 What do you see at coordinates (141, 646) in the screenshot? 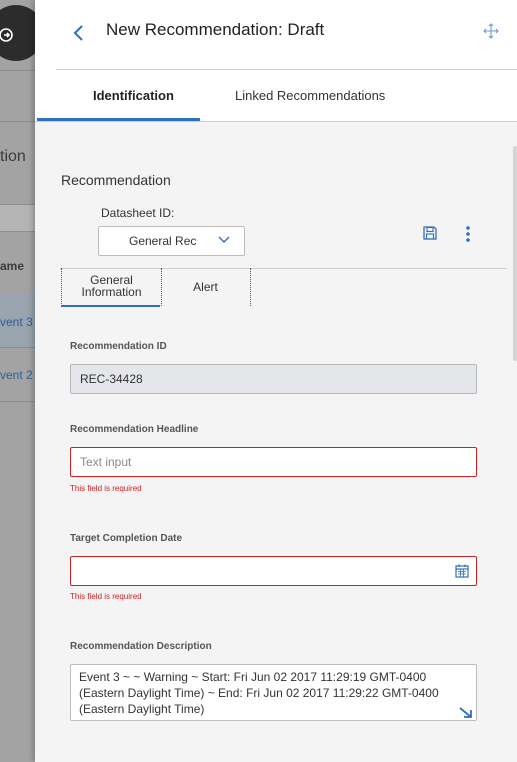
I see `description-label: Recommendation Description` at bounding box center [141, 646].